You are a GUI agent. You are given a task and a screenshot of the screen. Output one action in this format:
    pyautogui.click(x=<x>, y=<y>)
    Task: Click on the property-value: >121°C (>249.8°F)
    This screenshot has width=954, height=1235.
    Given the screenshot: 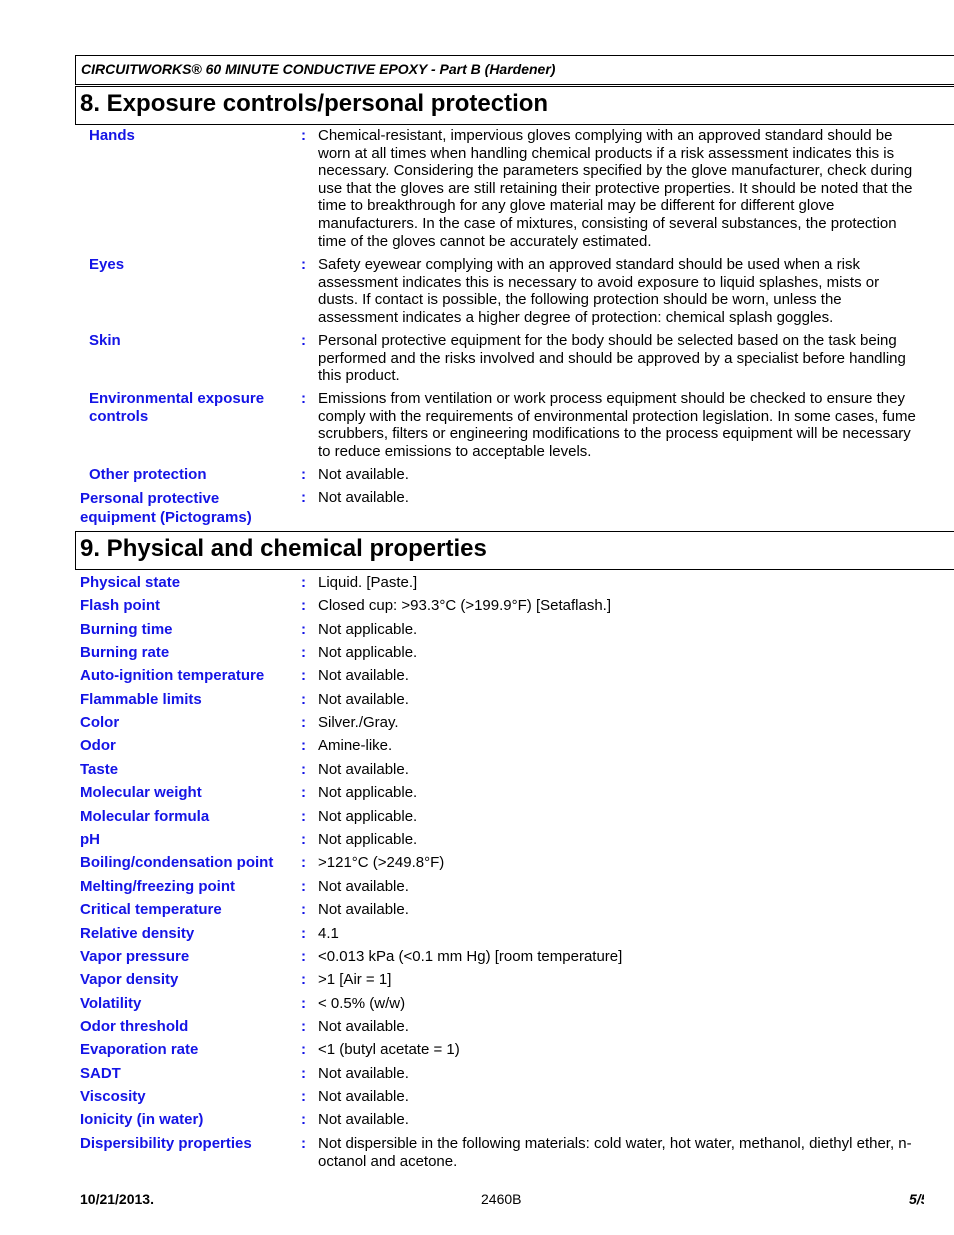 What is the action you would take?
    pyautogui.click(x=381, y=862)
    